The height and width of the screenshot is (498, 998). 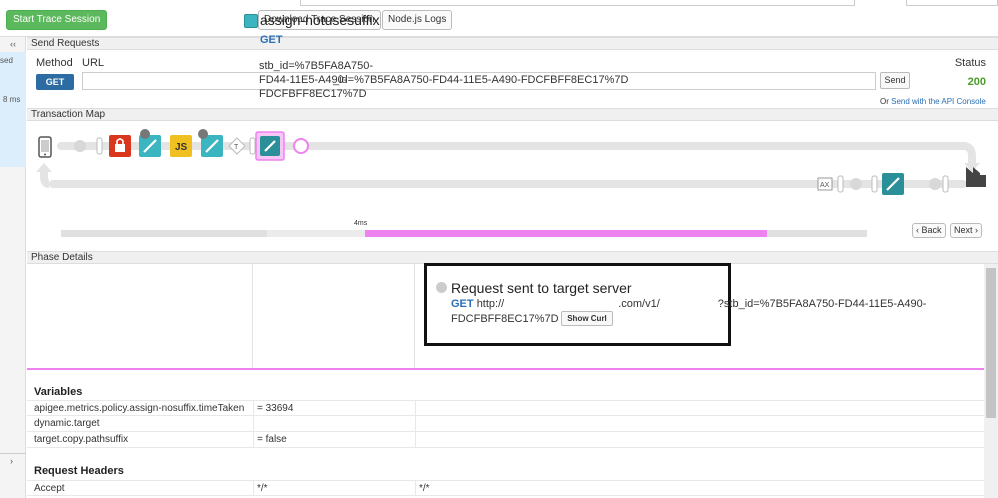 What do you see at coordinates (13, 44) in the screenshot?
I see `collapse-panel-icon: ‹‹` at bounding box center [13, 44].